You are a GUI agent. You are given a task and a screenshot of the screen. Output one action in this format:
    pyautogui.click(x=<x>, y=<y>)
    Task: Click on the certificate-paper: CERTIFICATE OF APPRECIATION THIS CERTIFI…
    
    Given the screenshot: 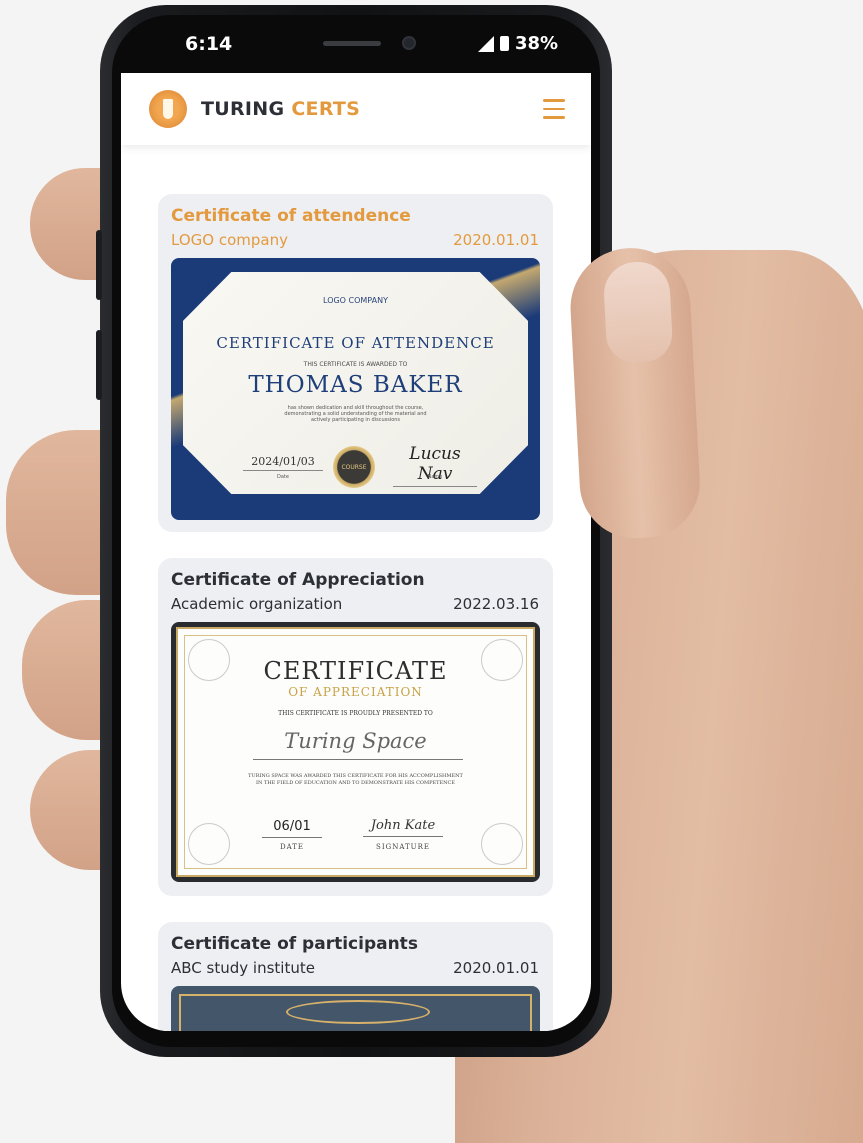 What is the action you would take?
    pyautogui.click(x=355, y=752)
    